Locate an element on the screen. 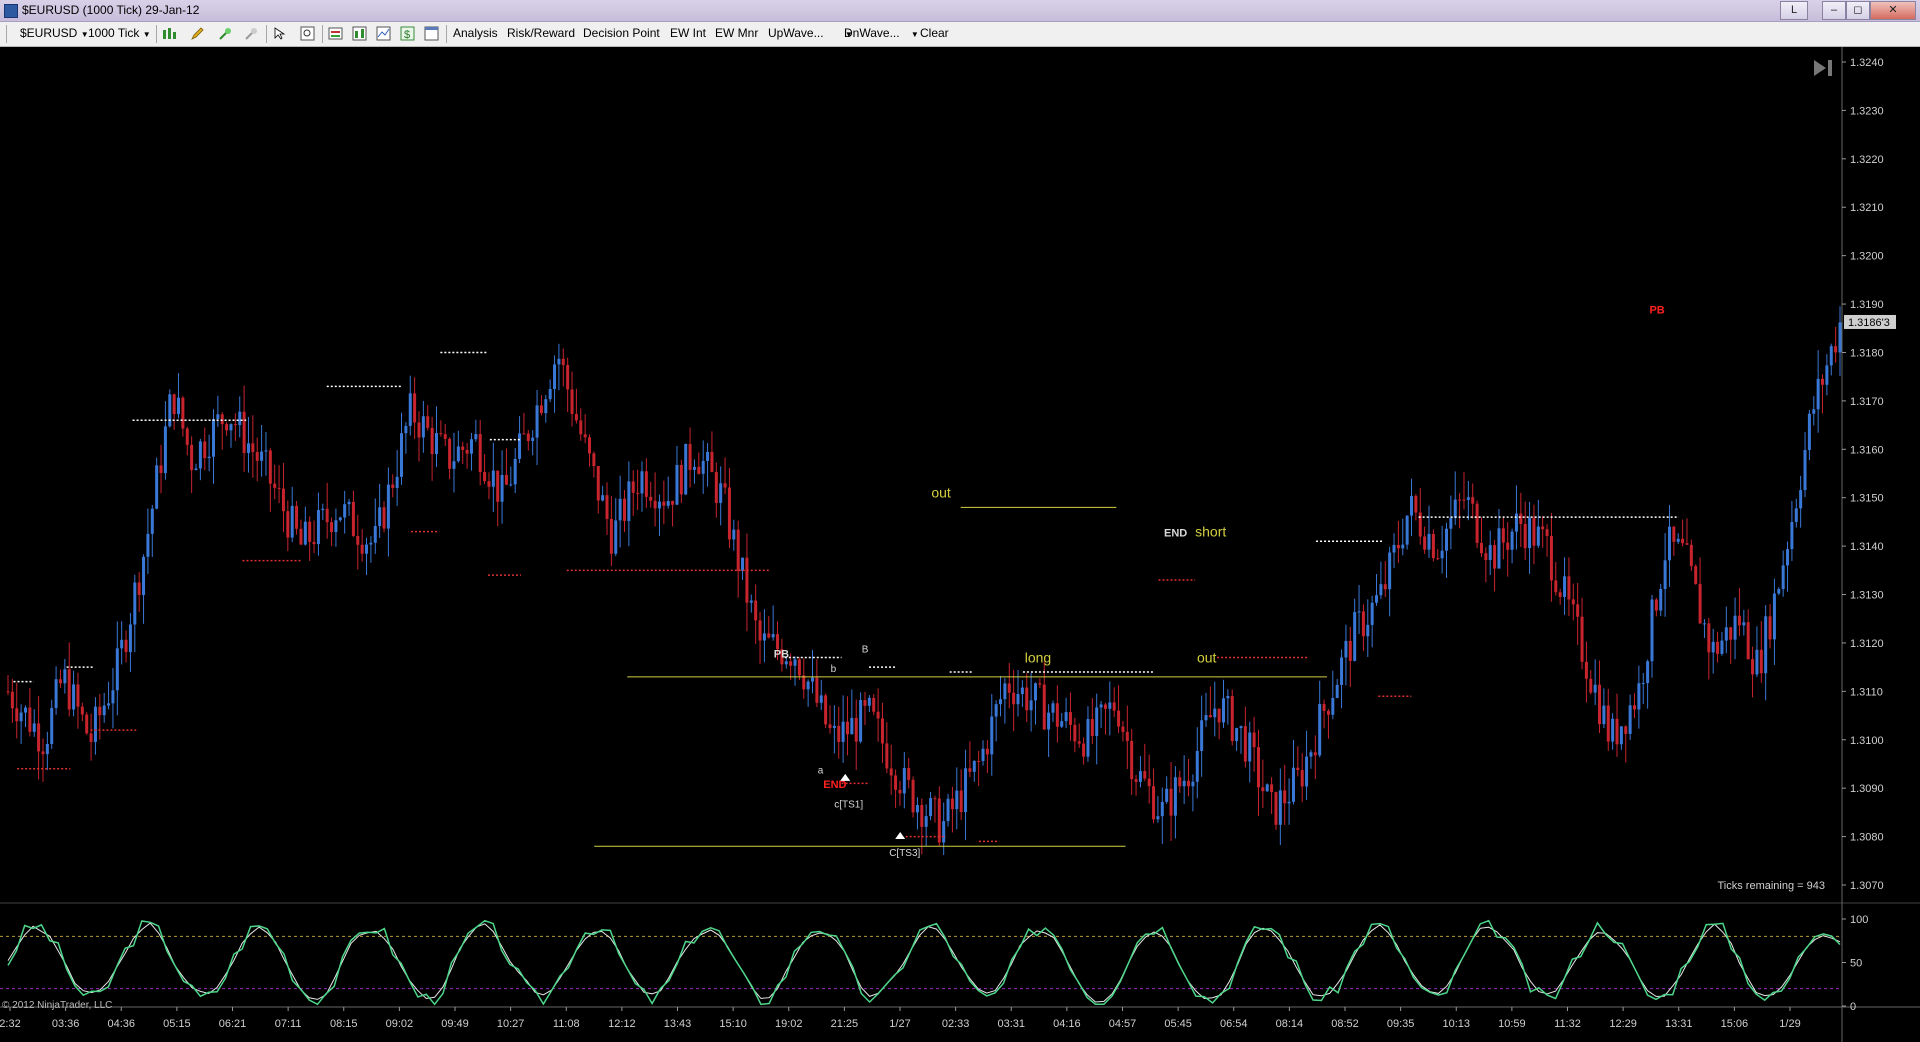 Image resolution: width=1920 pixels, height=1042 pixels. properties-icon is located at coordinates (335, 33).